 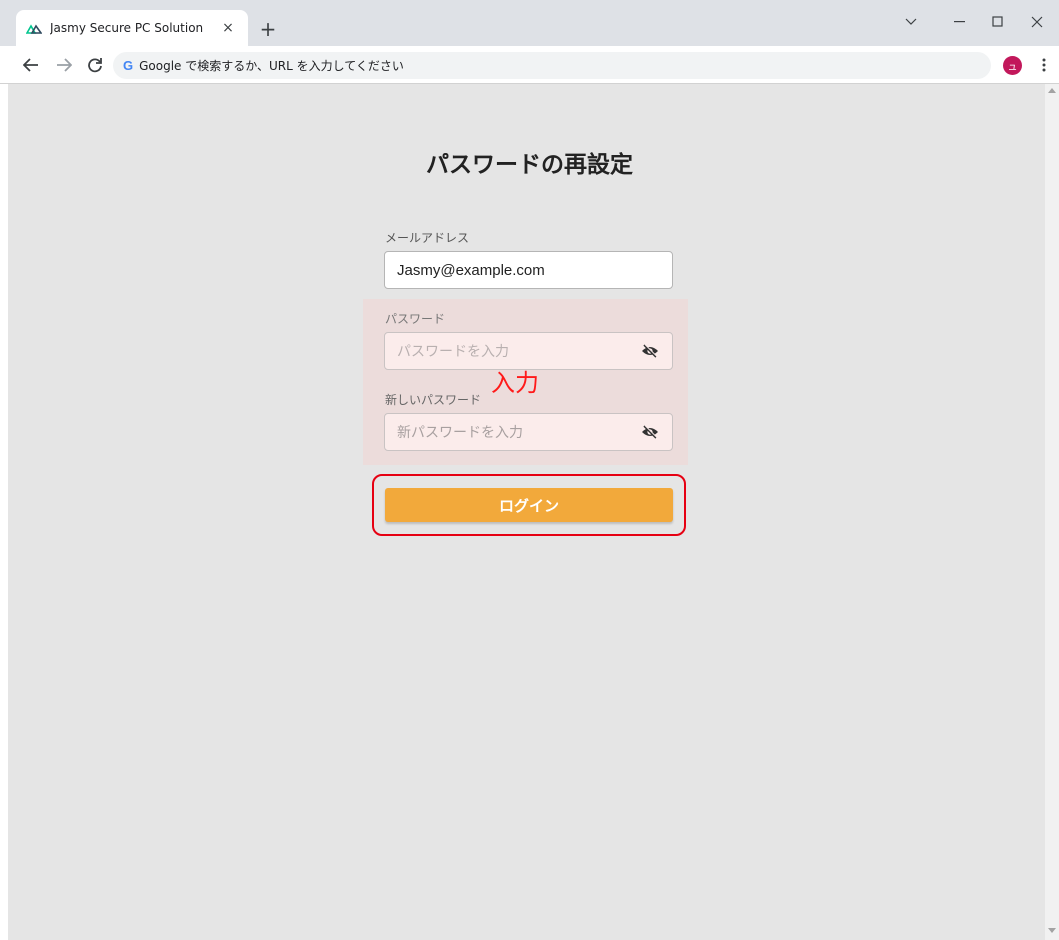 What do you see at coordinates (427, 238) in the screenshot?
I see `email-label: メールアドレス` at bounding box center [427, 238].